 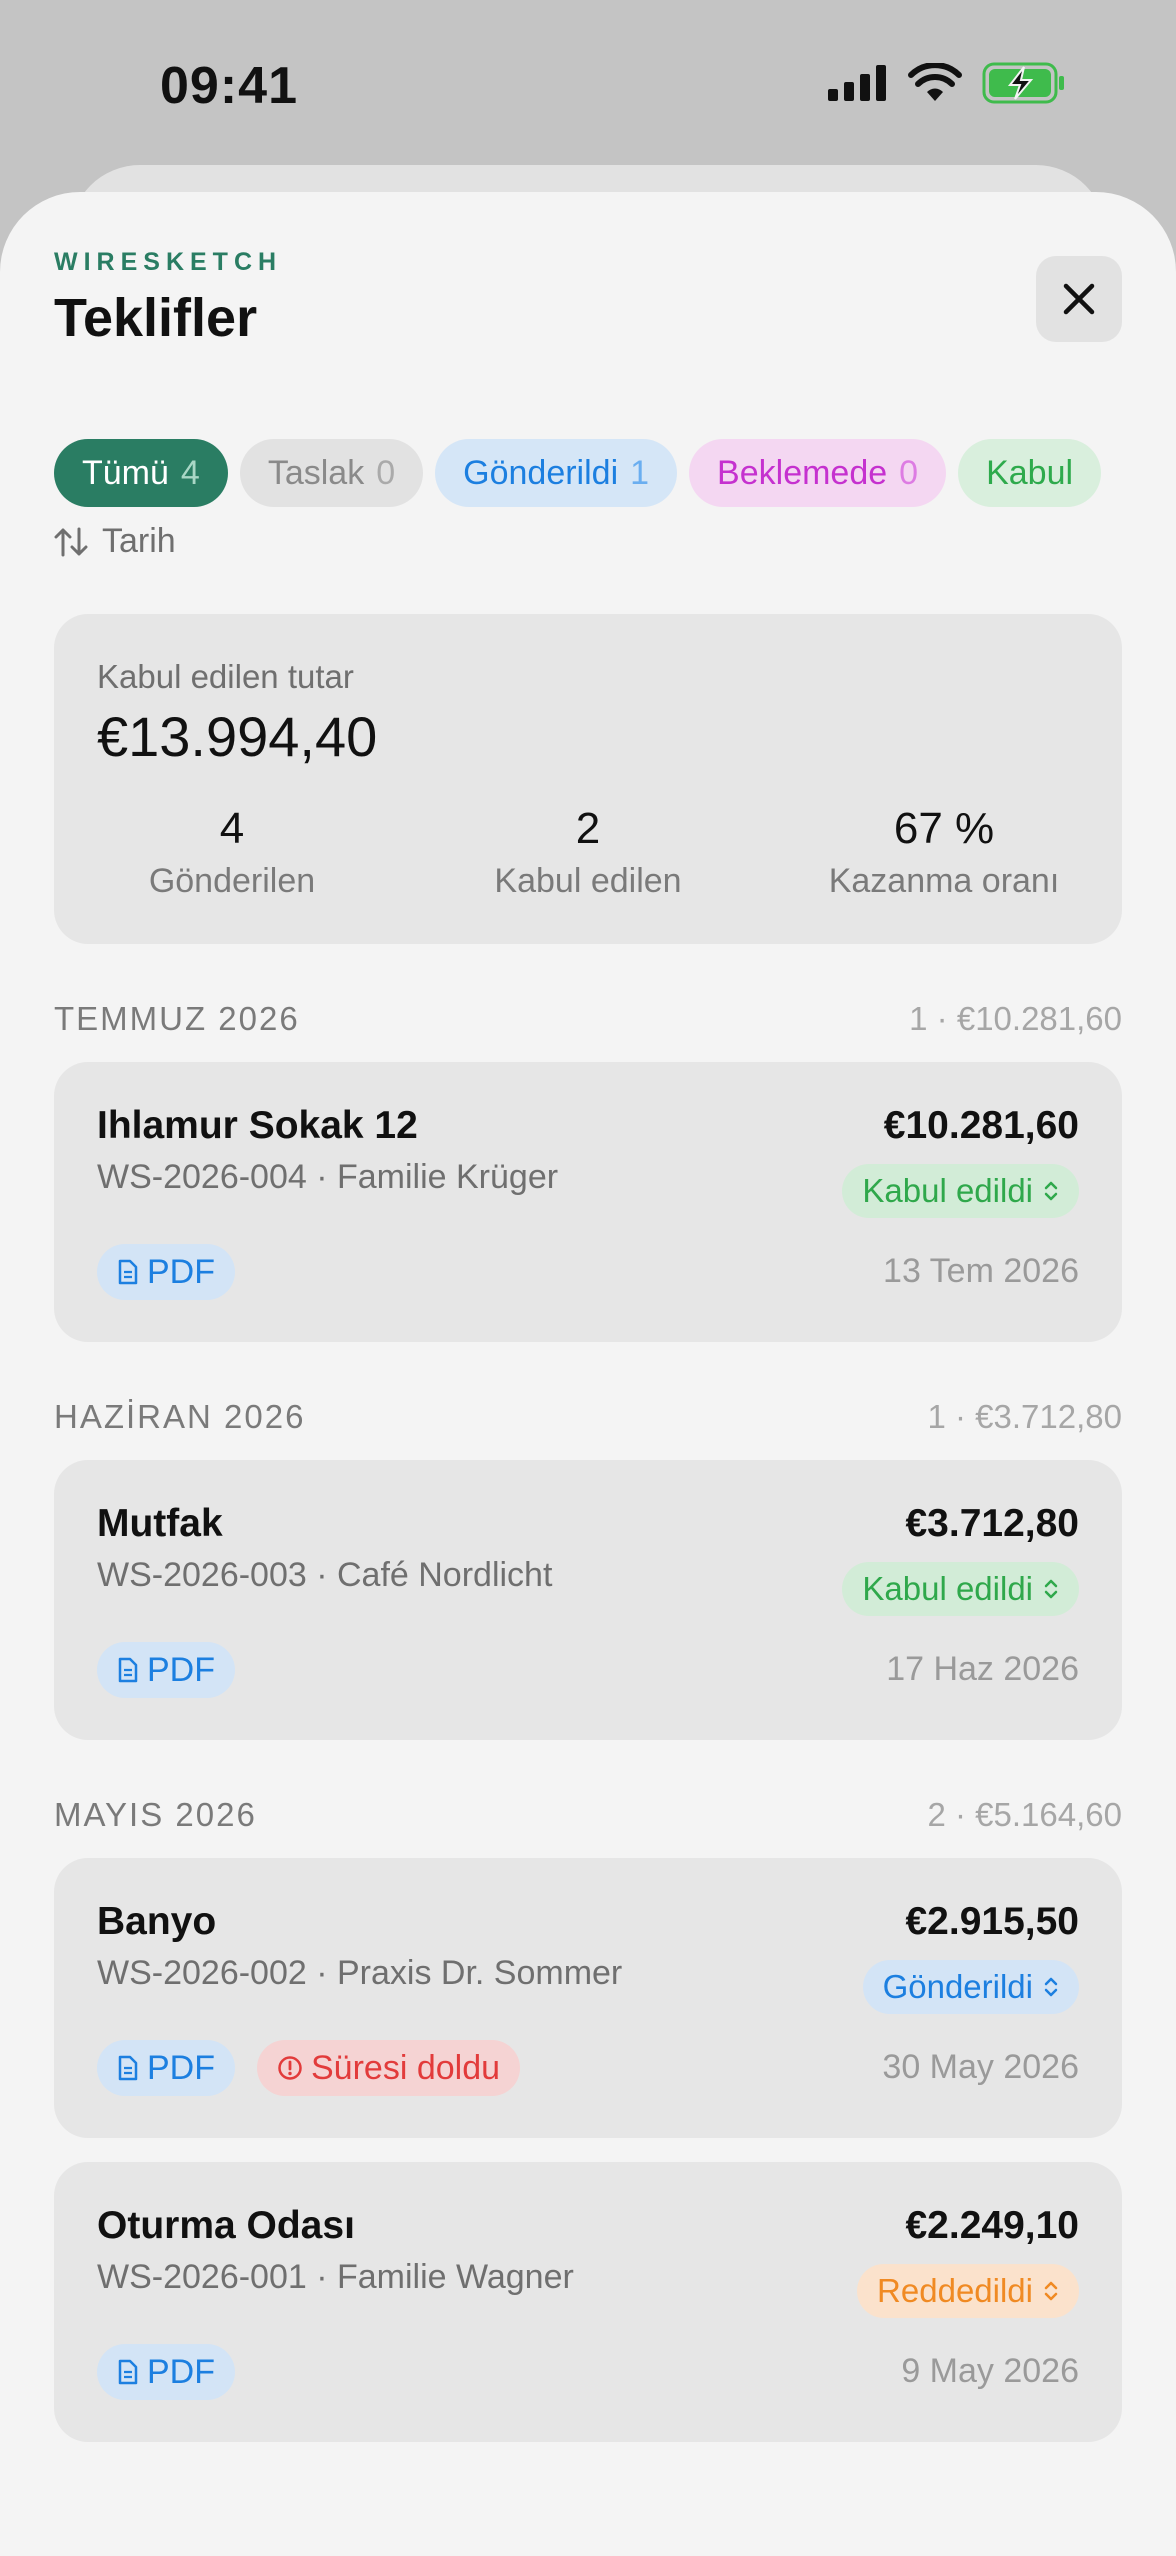 I want to click on sort-icon, so click(x=71, y=541).